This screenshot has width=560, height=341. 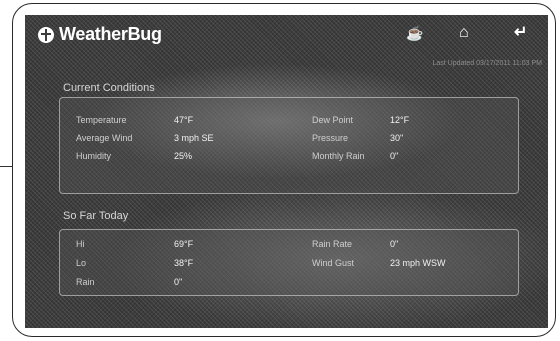 What do you see at coordinates (80, 244) in the screenshot?
I see `hi-label: Hi` at bounding box center [80, 244].